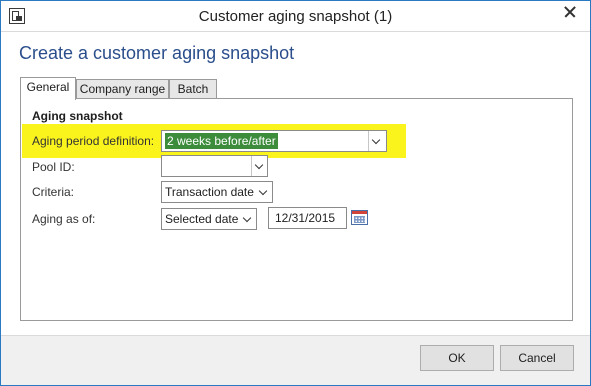  I want to click on aging-period-definition-label: Aging period definition:, so click(93, 141).